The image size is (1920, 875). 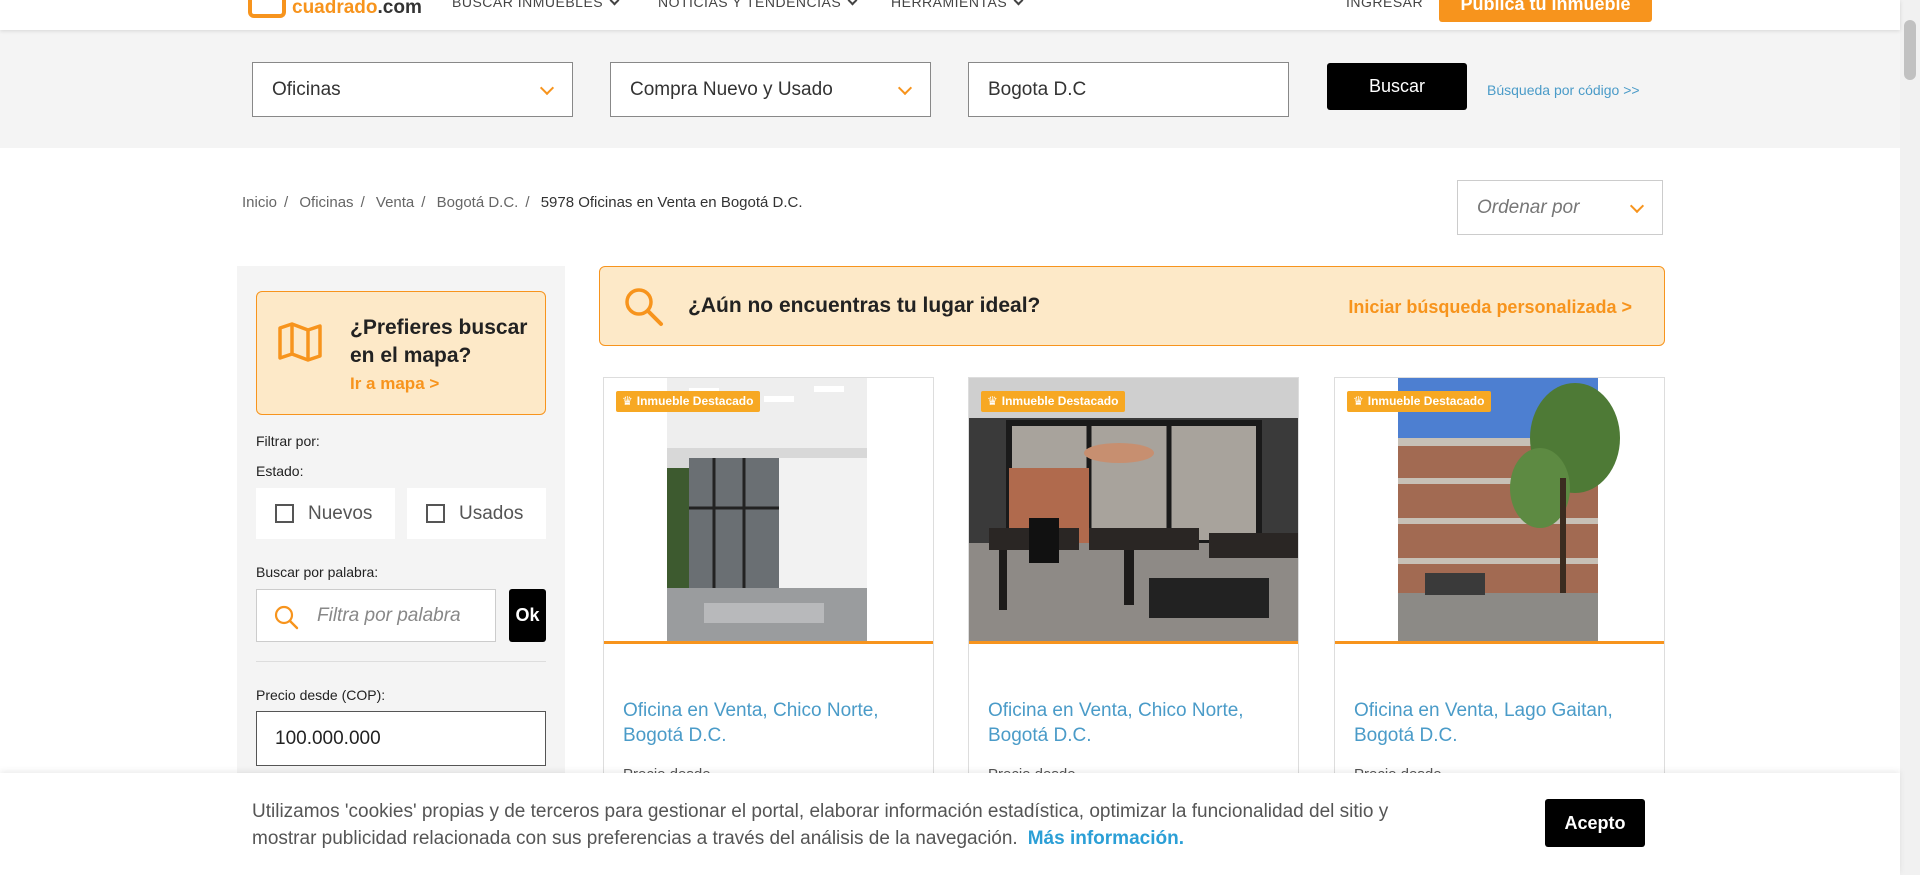 I want to click on location-input: Bogota D.C, so click(x=1128, y=89).